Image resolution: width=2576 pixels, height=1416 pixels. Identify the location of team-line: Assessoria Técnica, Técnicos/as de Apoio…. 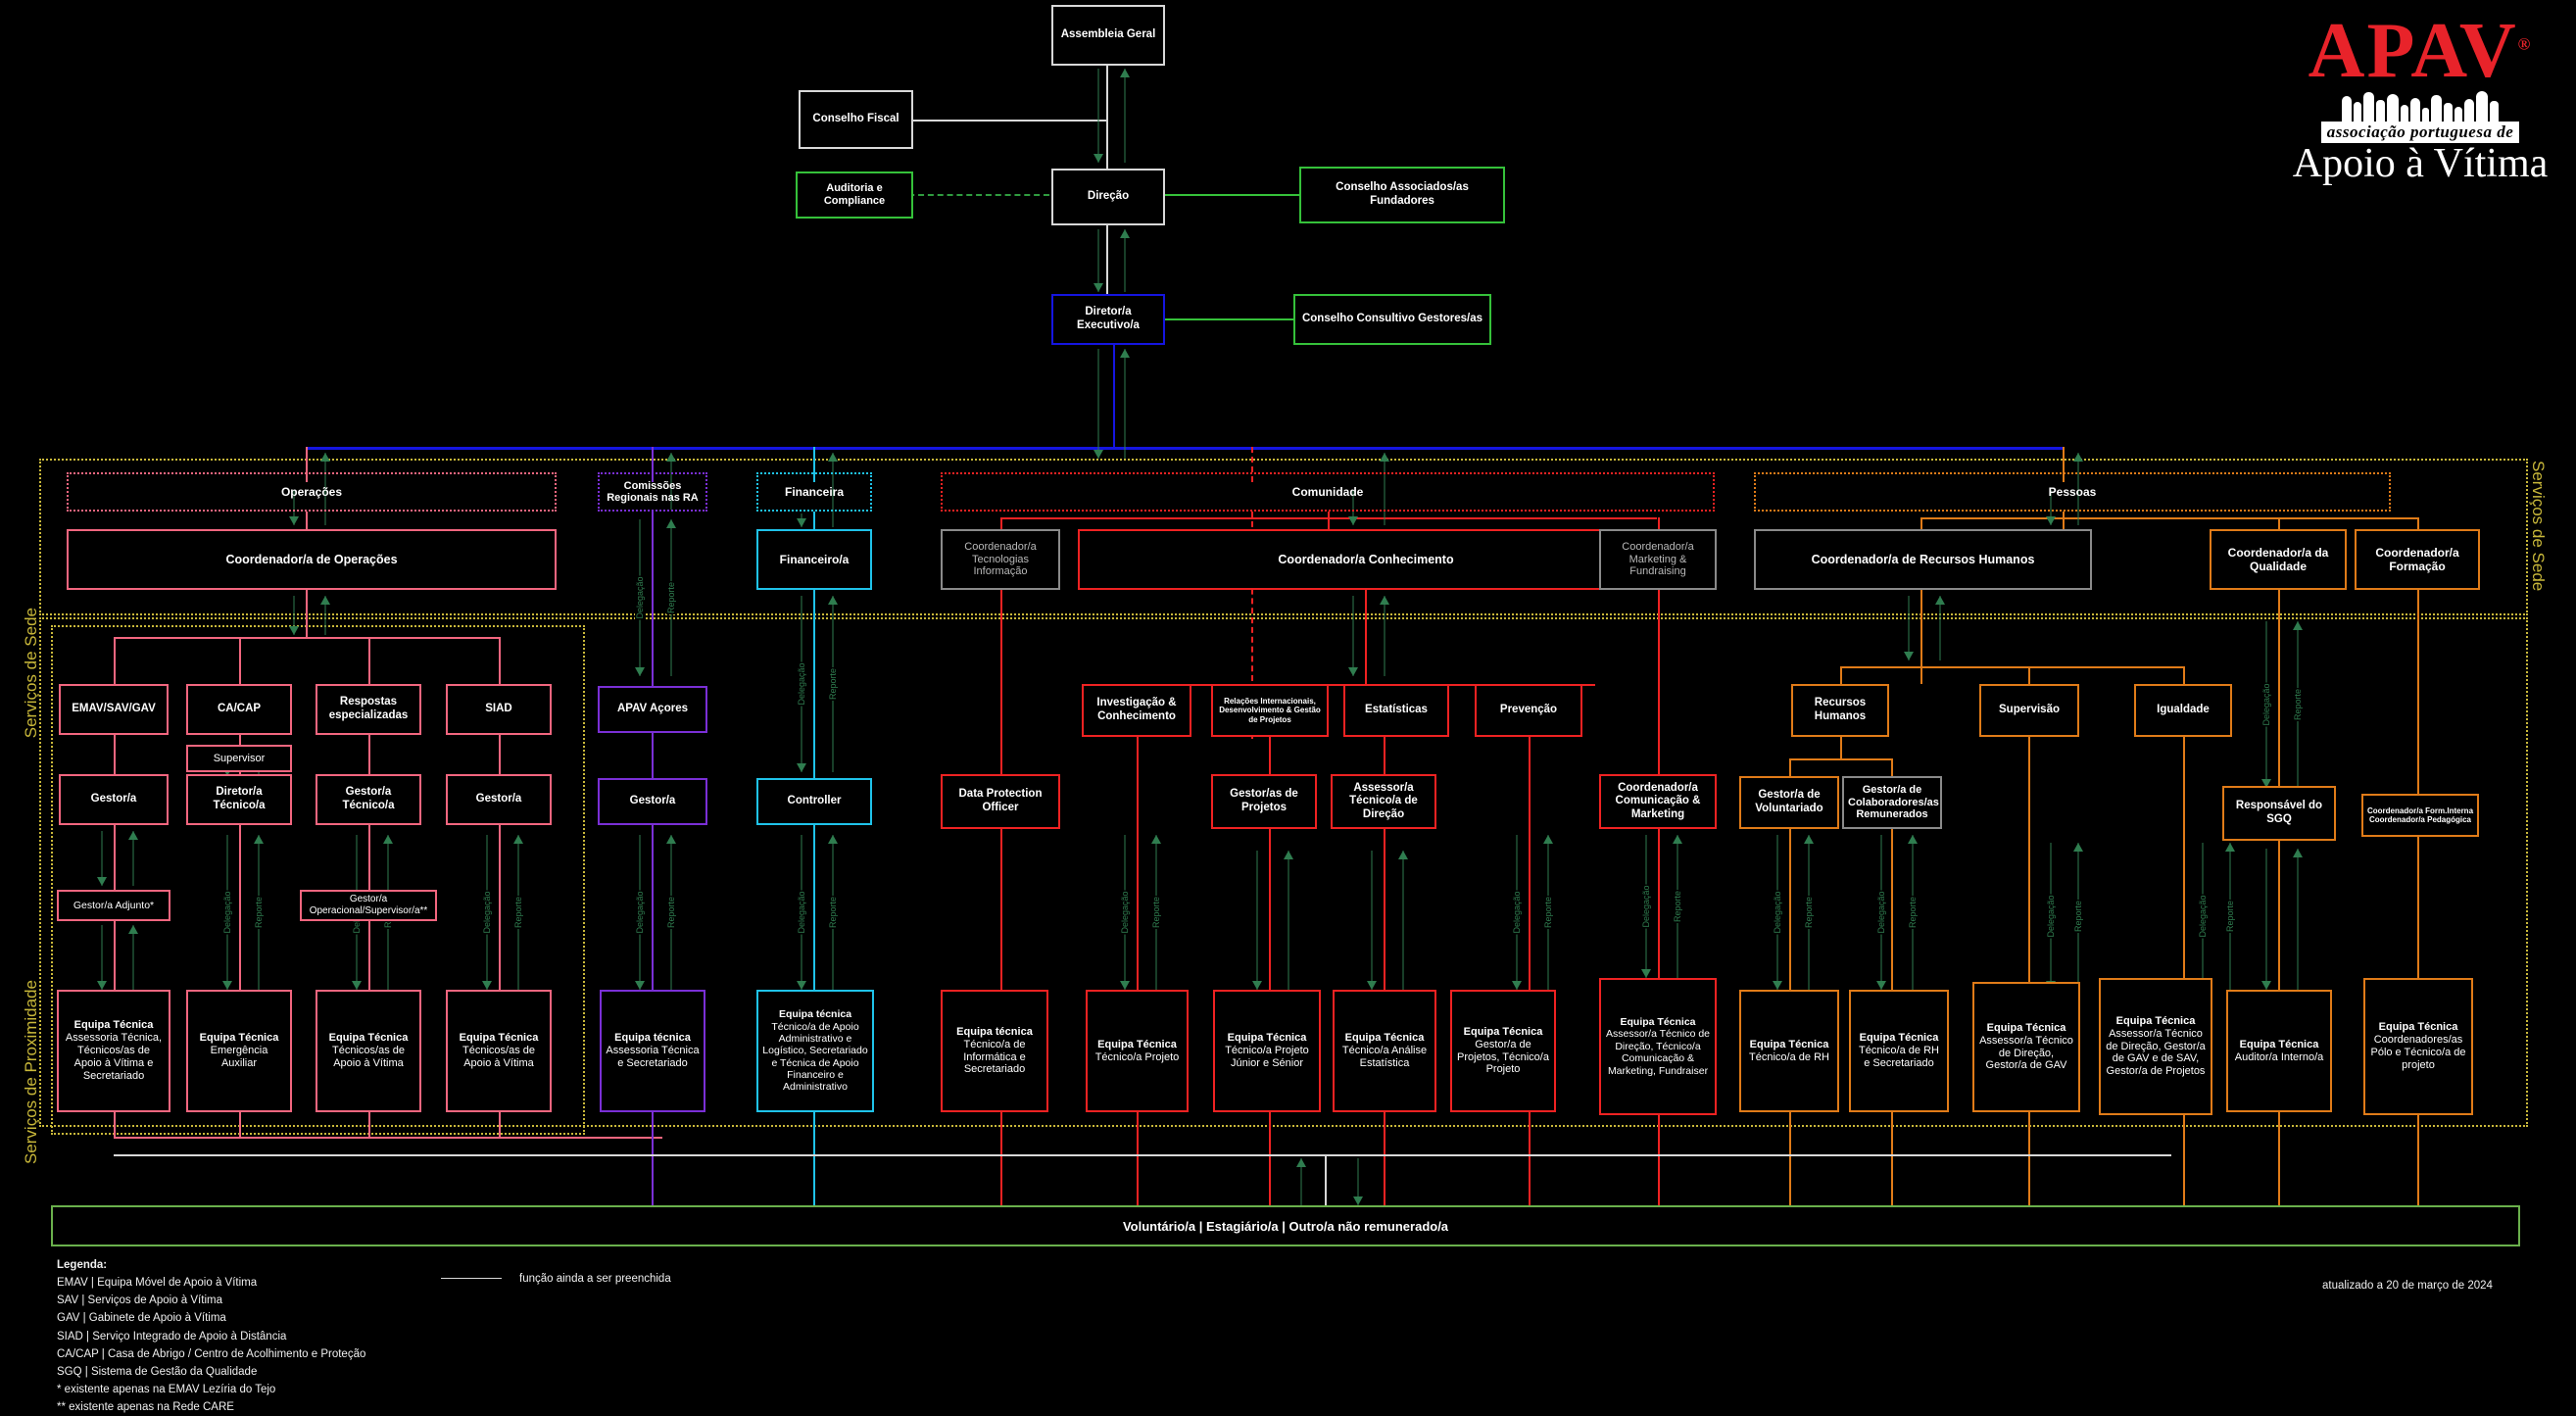
(114, 1057).